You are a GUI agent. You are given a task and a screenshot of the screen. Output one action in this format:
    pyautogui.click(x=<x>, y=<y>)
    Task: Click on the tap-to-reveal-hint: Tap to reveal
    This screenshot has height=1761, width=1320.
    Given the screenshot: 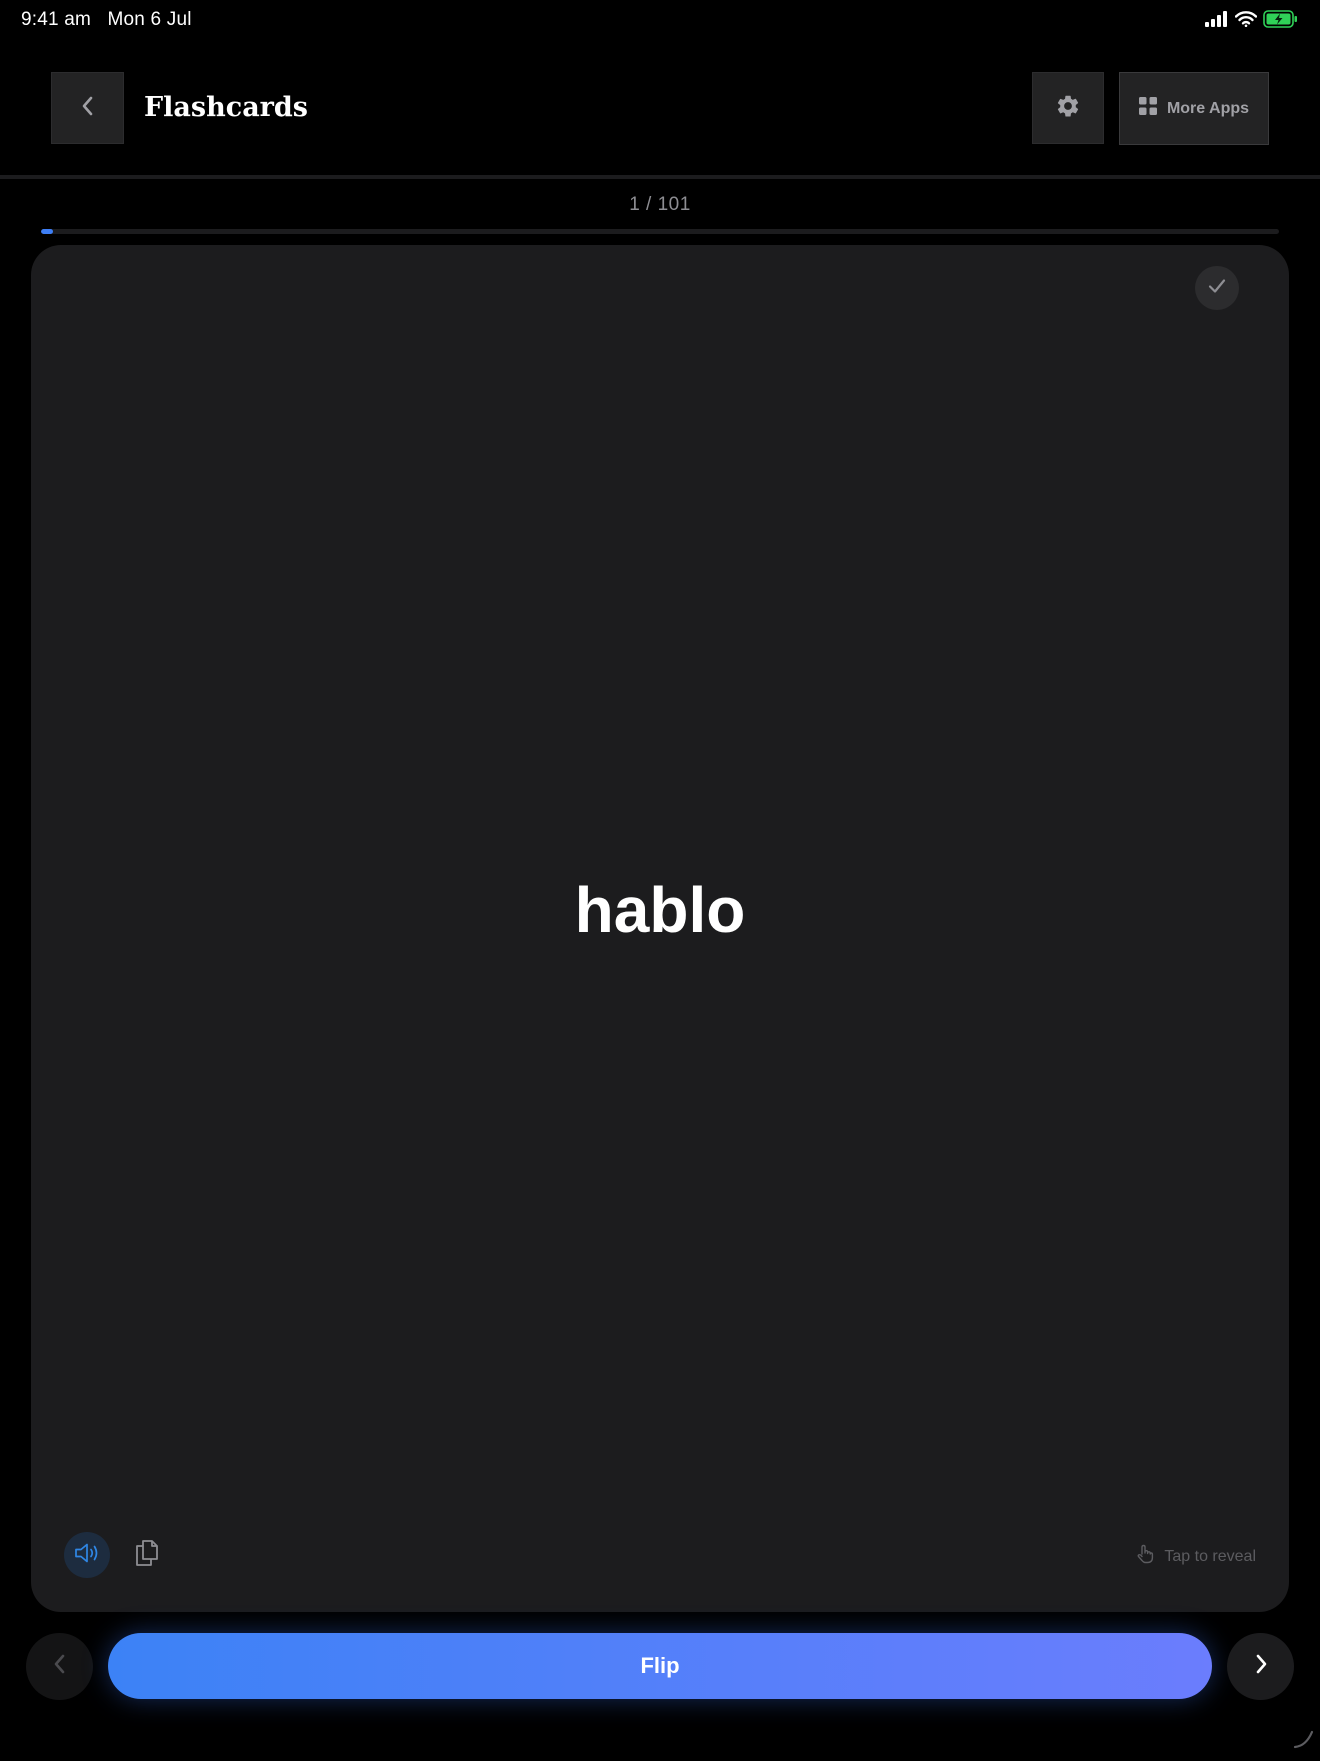 What is the action you would take?
    pyautogui.click(x=1196, y=1556)
    